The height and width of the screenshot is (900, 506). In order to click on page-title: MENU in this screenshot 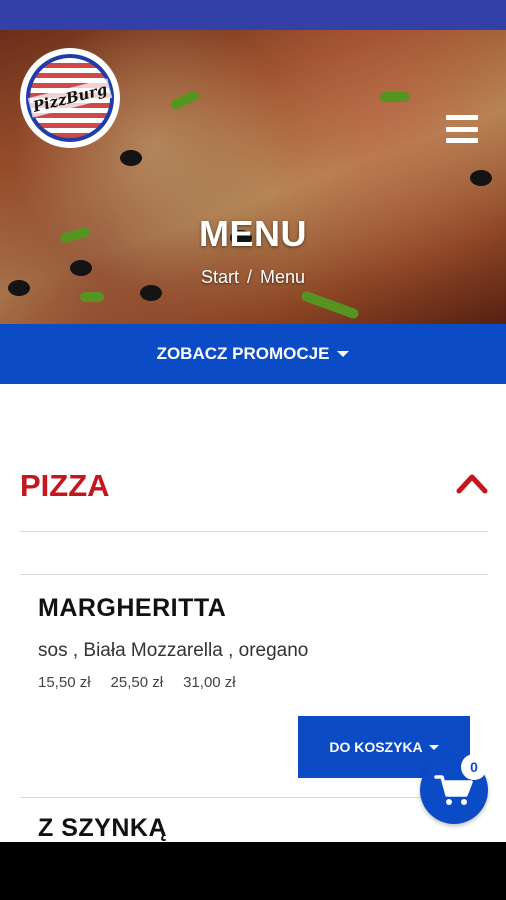, I will do `click(253, 233)`.